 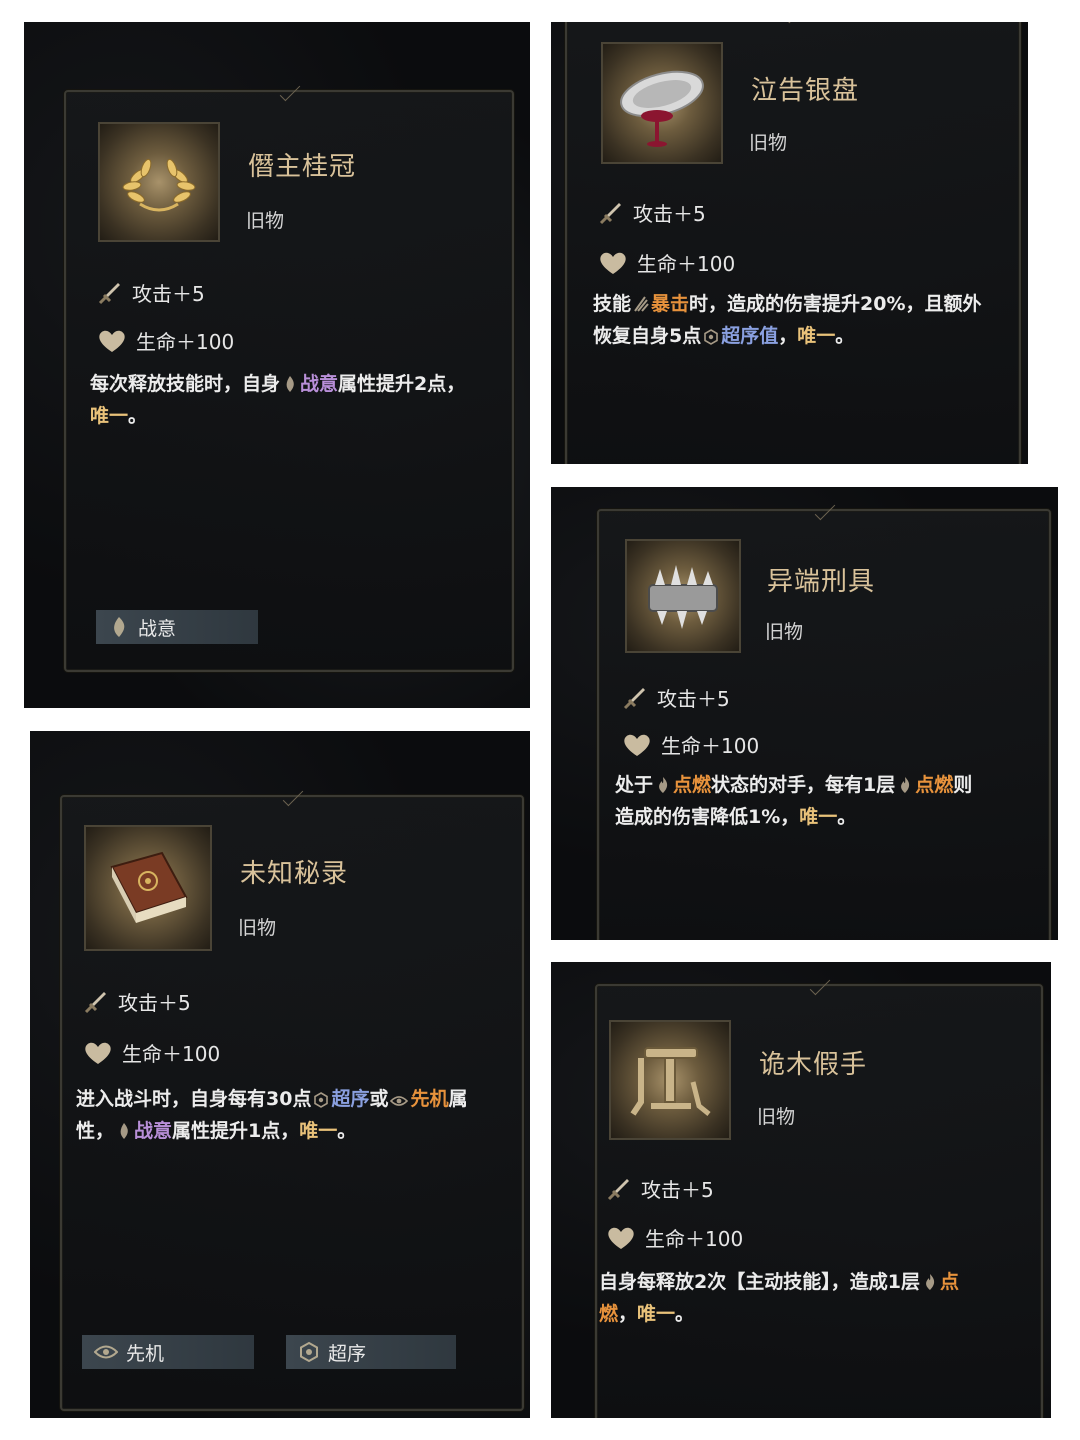 What do you see at coordinates (277, 1115) in the screenshot?
I see `item-description: 进入战斗时，自身每有30点 超序或 先机属性， 战意属性提升1点，唯一。` at bounding box center [277, 1115].